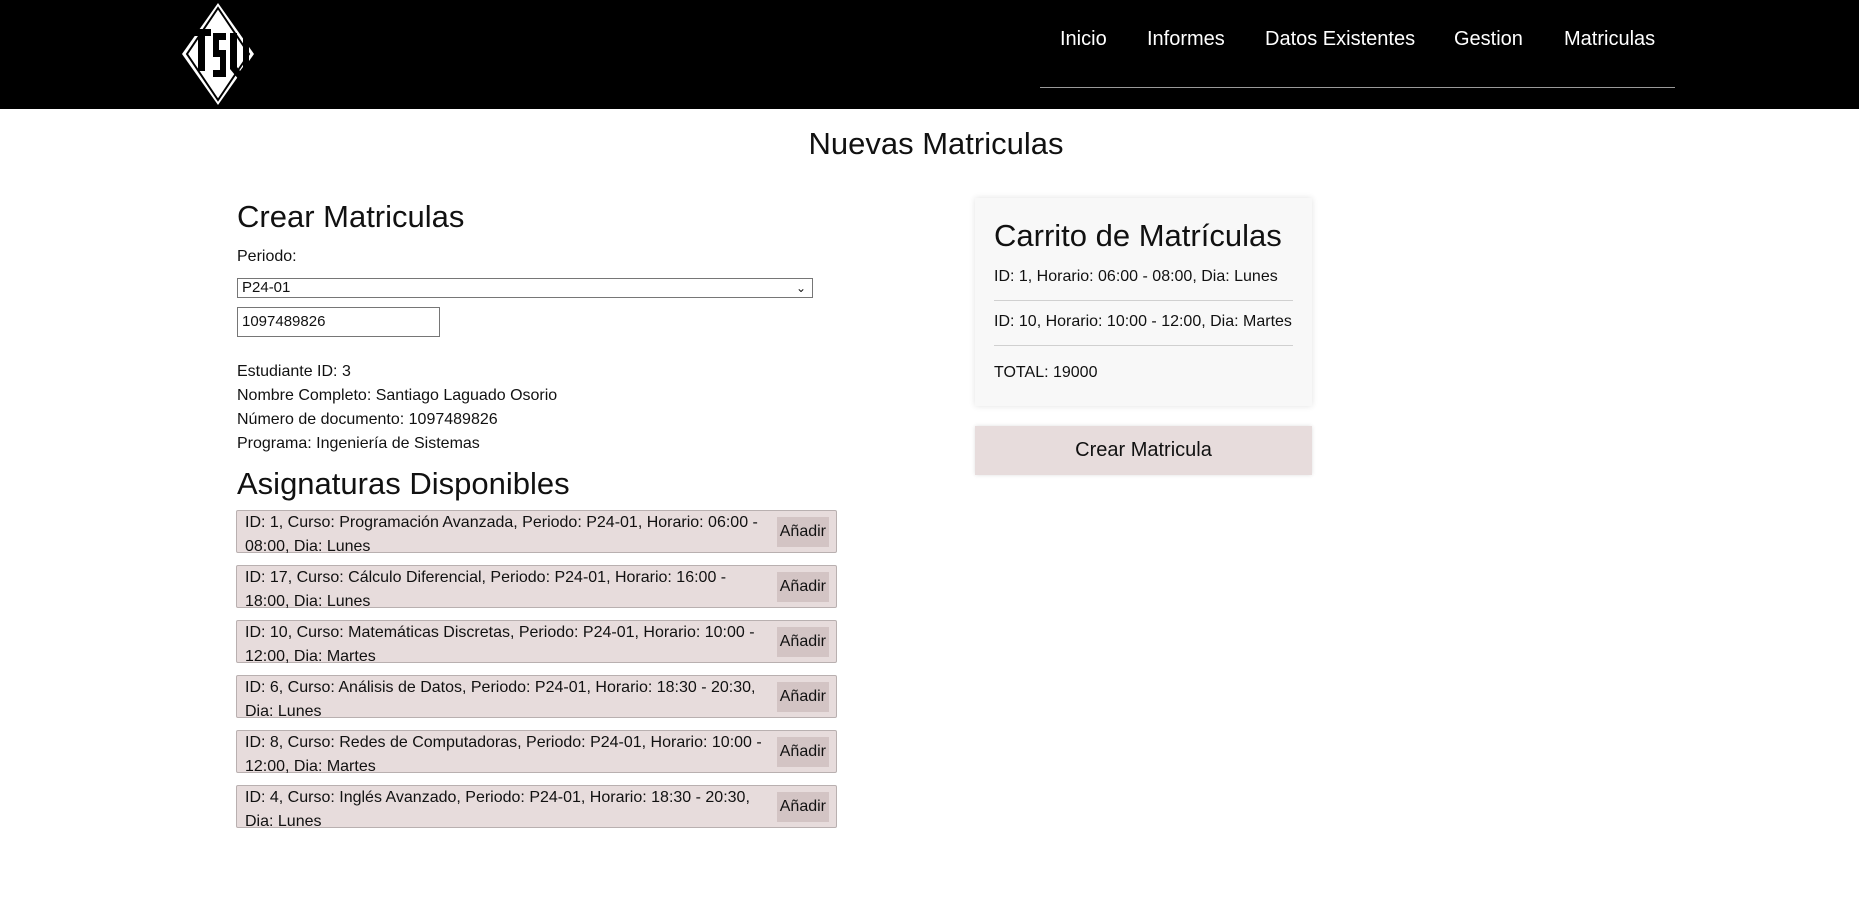  Describe the element at coordinates (525, 288) in the screenshot. I see `periodo-select: P24-01 ⌄` at that location.